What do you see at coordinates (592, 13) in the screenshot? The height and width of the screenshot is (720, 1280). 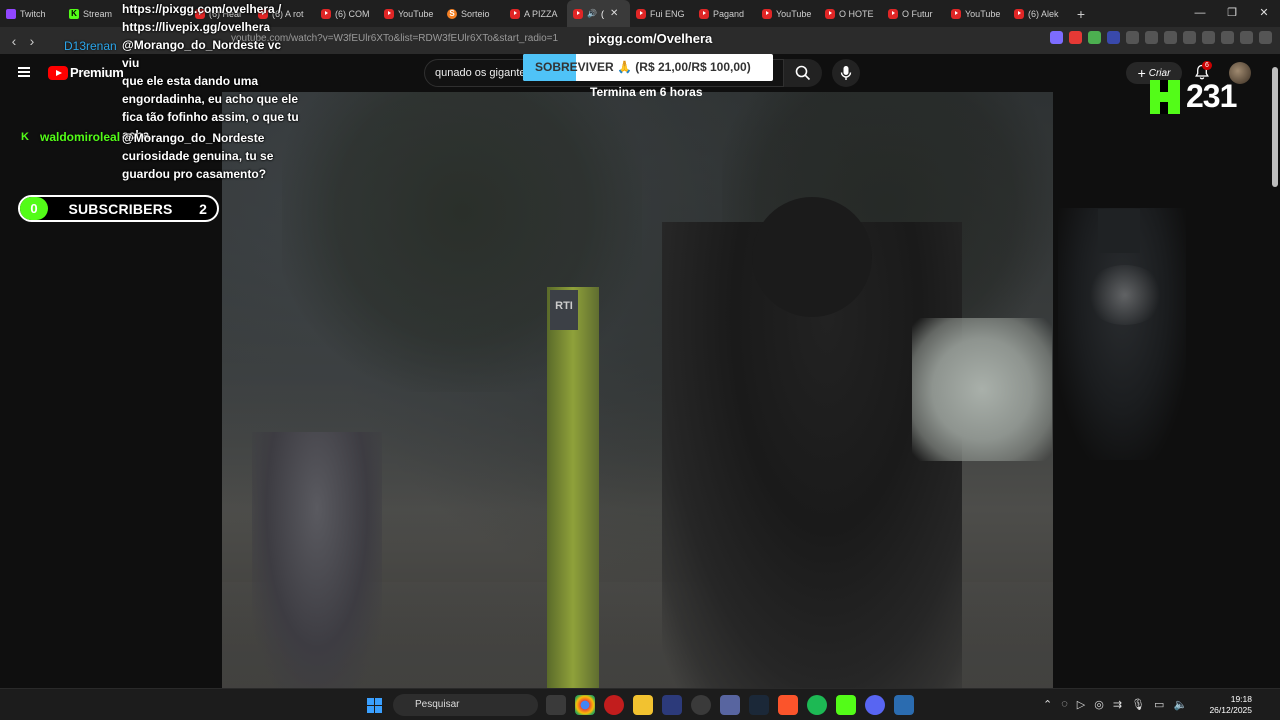 I see `tab-audio-icon: 🔊` at bounding box center [592, 13].